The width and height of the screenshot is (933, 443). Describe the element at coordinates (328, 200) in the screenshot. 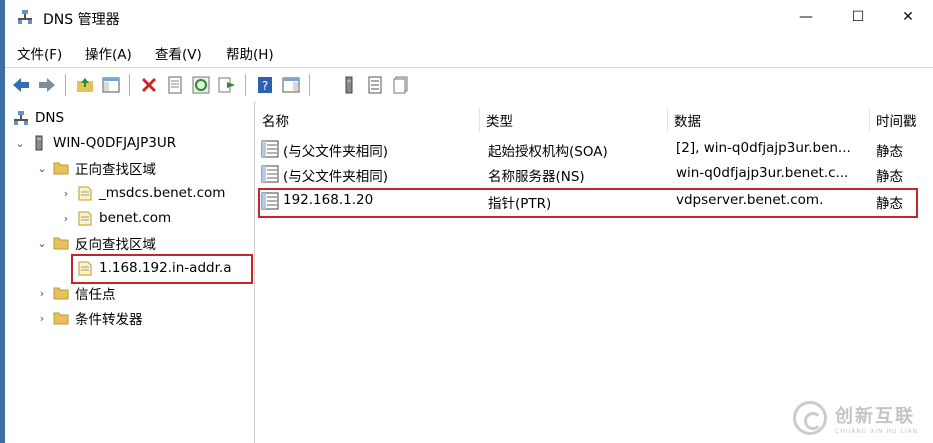

I see `cell-name: 192.168.1.20` at that location.